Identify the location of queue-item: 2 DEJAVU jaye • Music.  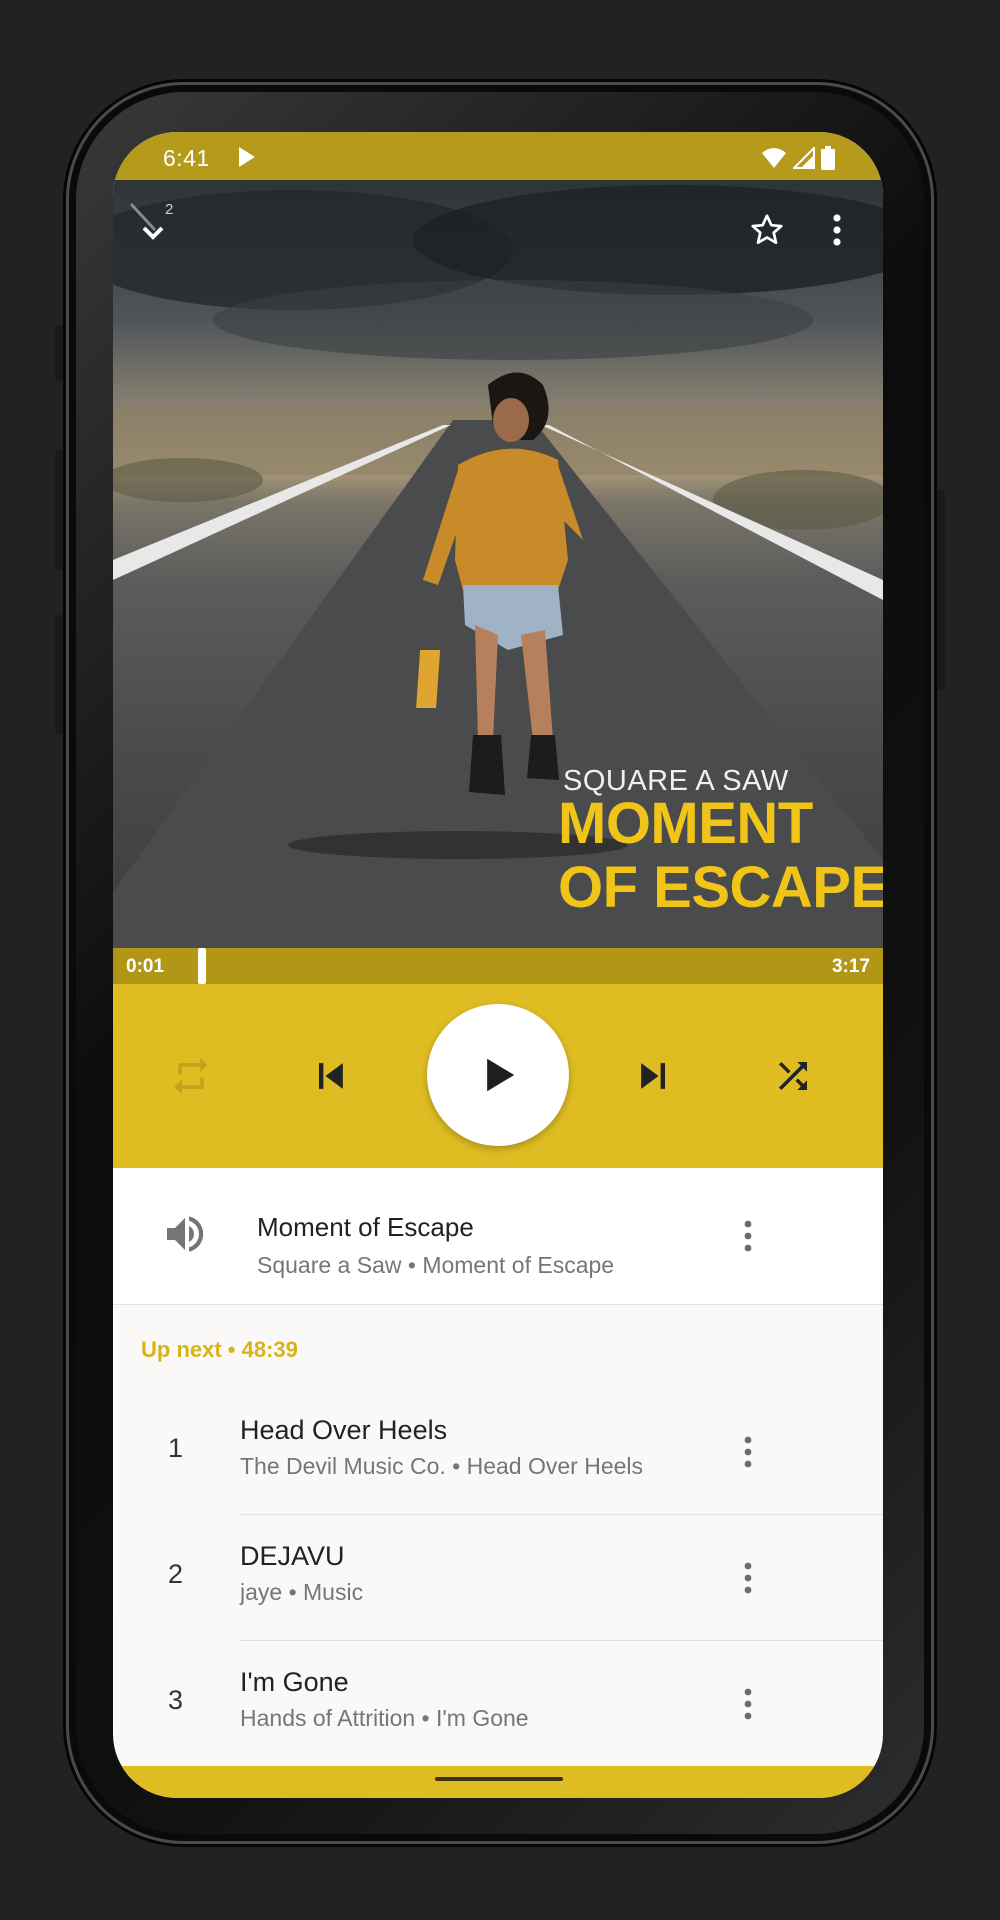
(498, 1578).